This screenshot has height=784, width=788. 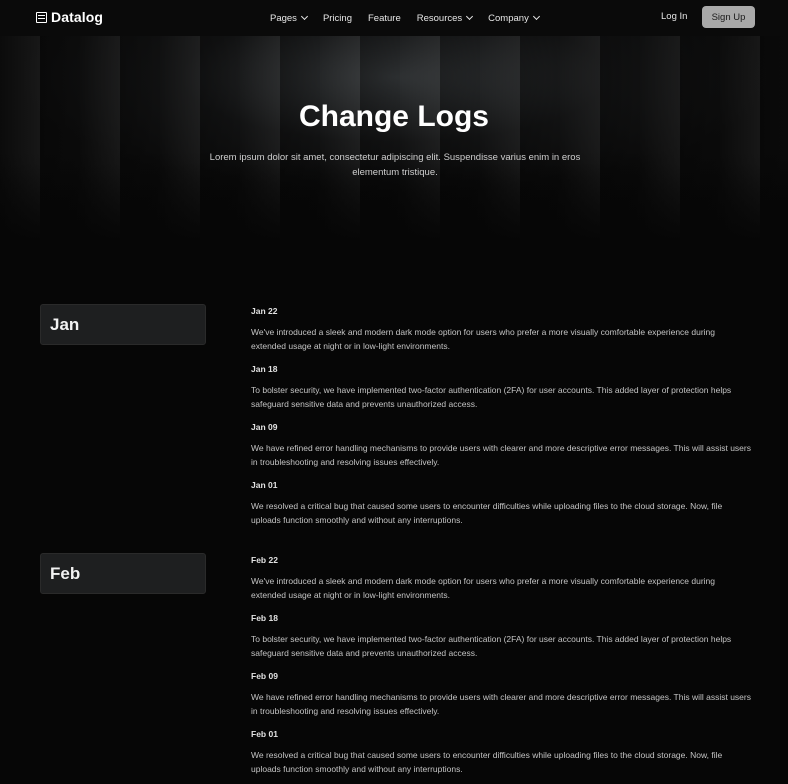 What do you see at coordinates (264, 734) in the screenshot?
I see `entry-date: Feb 01` at bounding box center [264, 734].